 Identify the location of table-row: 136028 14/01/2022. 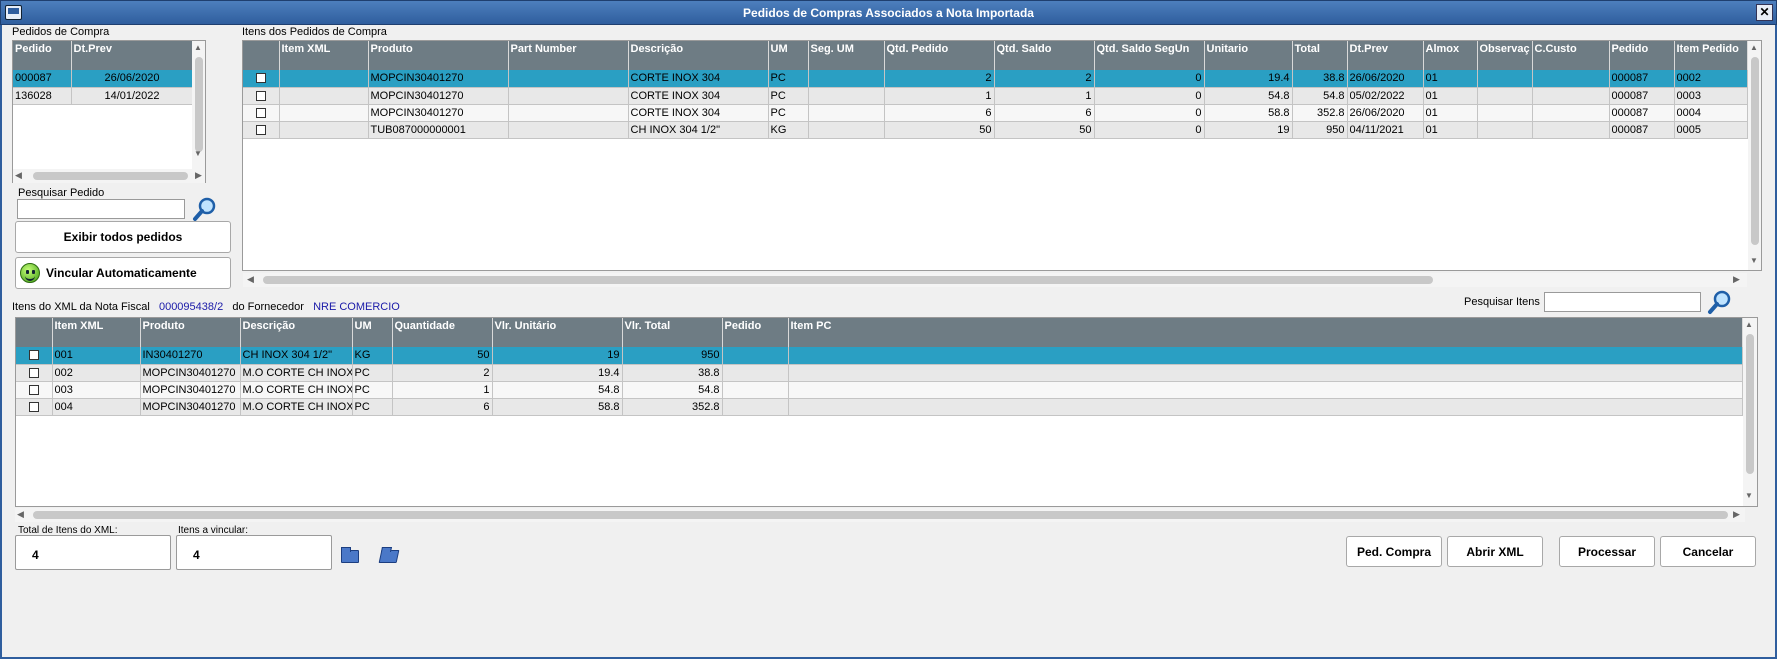
(103, 96).